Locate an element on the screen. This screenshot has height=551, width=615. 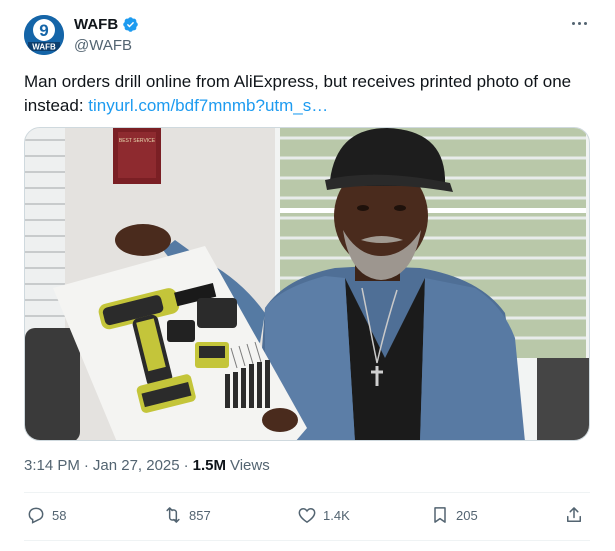
tweet-time: 3:14 PM is located at coordinates (52, 465).